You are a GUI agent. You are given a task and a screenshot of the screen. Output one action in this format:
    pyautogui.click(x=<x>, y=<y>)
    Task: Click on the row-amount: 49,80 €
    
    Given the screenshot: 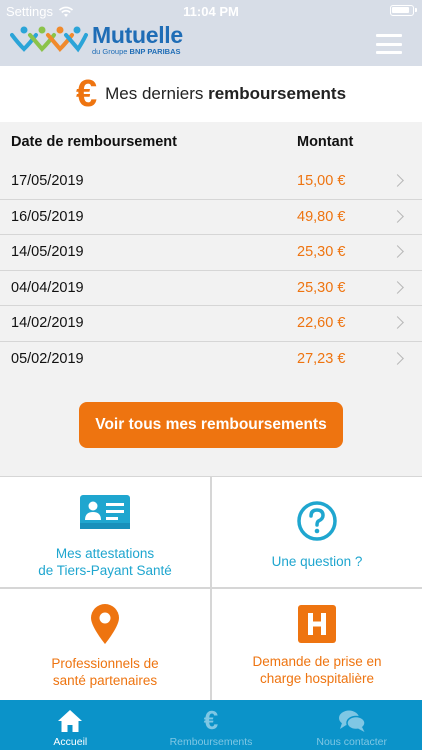 What is the action you would take?
    pyautogui.click(x=321, y=216)
    